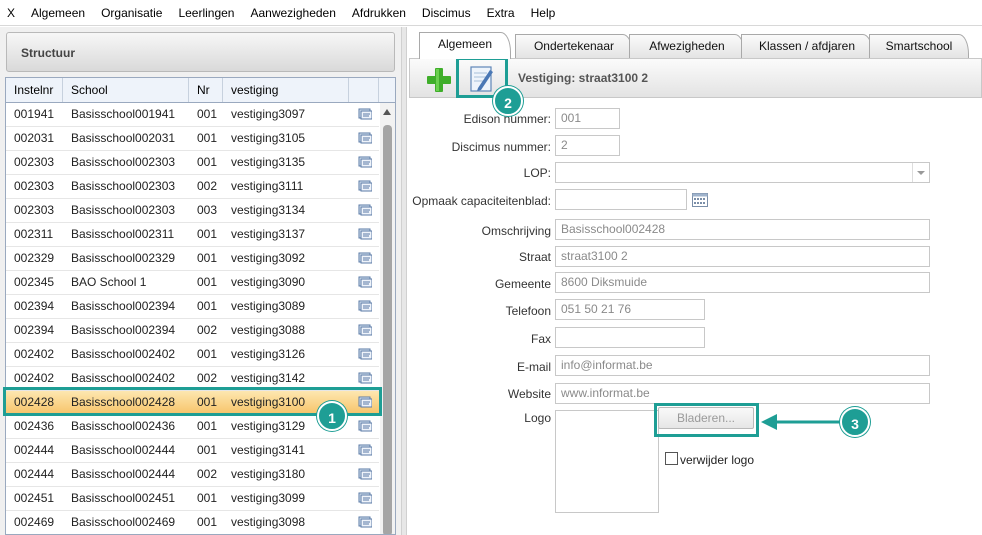  I want to click on table-row: 002402 Basisschool002402 001 vestiging3126, so click(192, 355).